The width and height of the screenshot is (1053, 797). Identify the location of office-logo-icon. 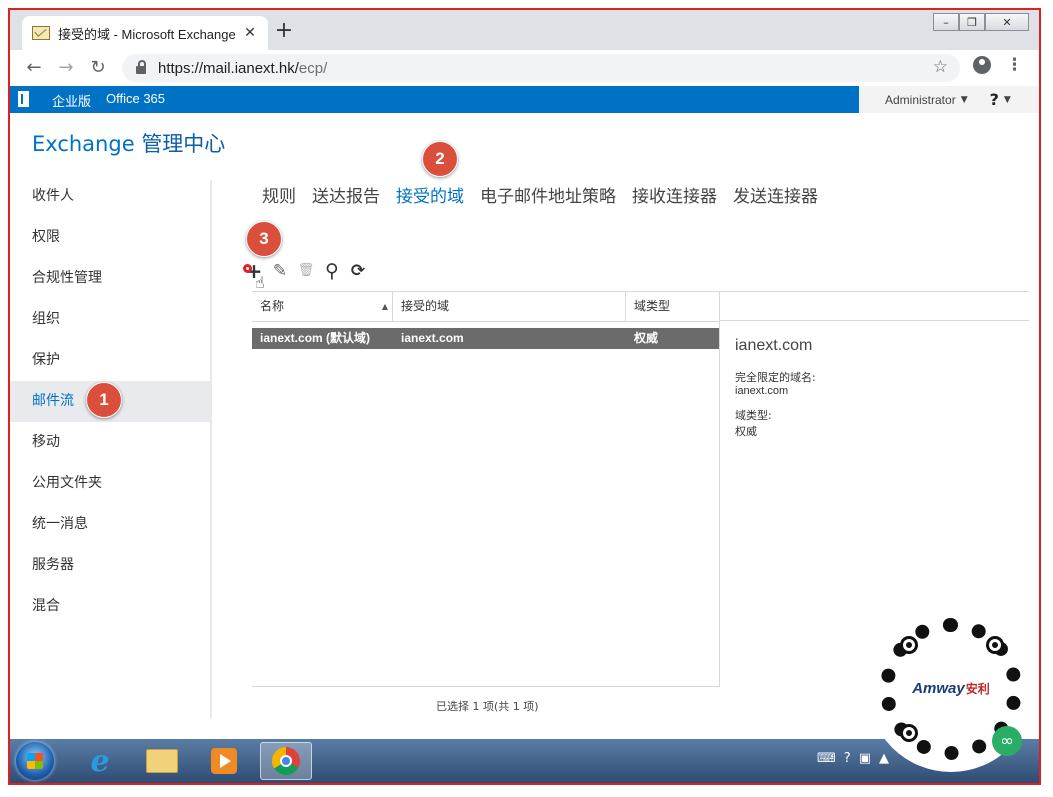
(23, 99).